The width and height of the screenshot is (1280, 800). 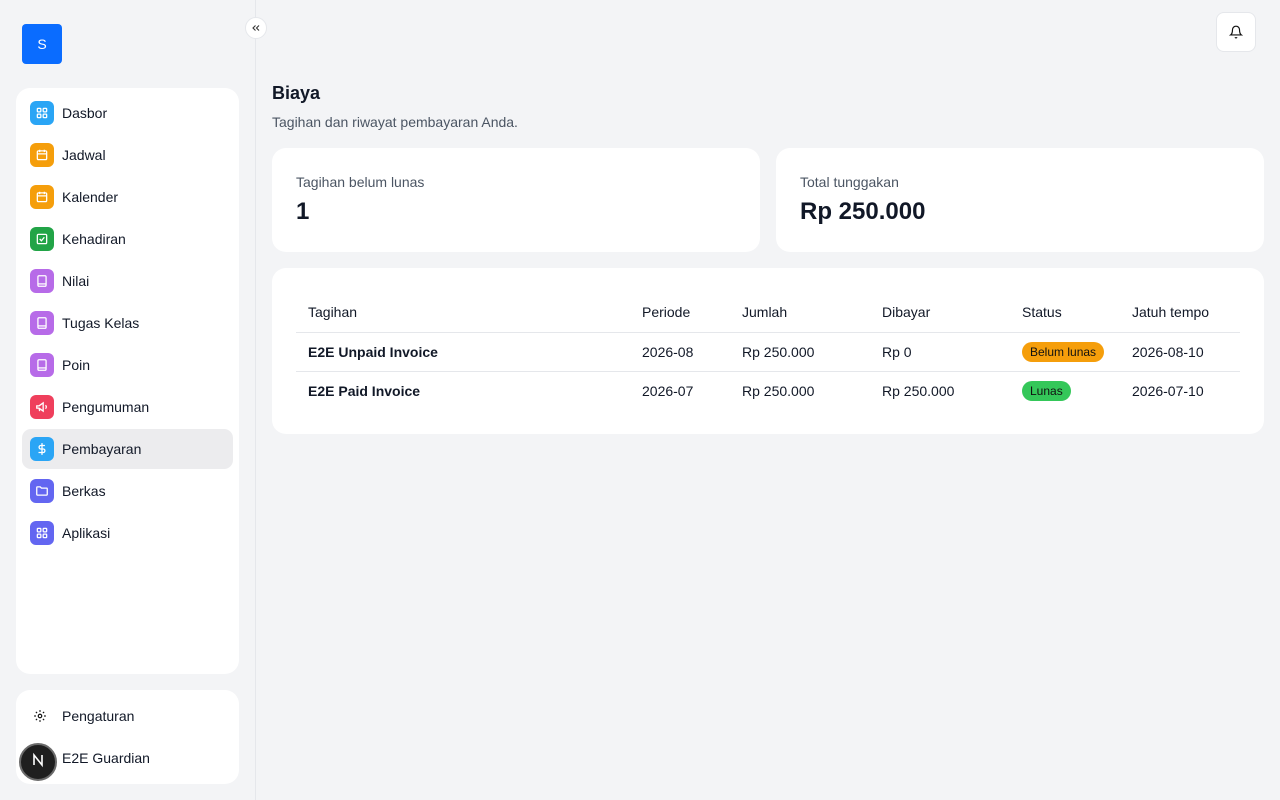 What do you see at coordinates (127, 281) in the screenshot?
I see `sidebar-item-nilai: Nilai` at bounding box center [127, 281].